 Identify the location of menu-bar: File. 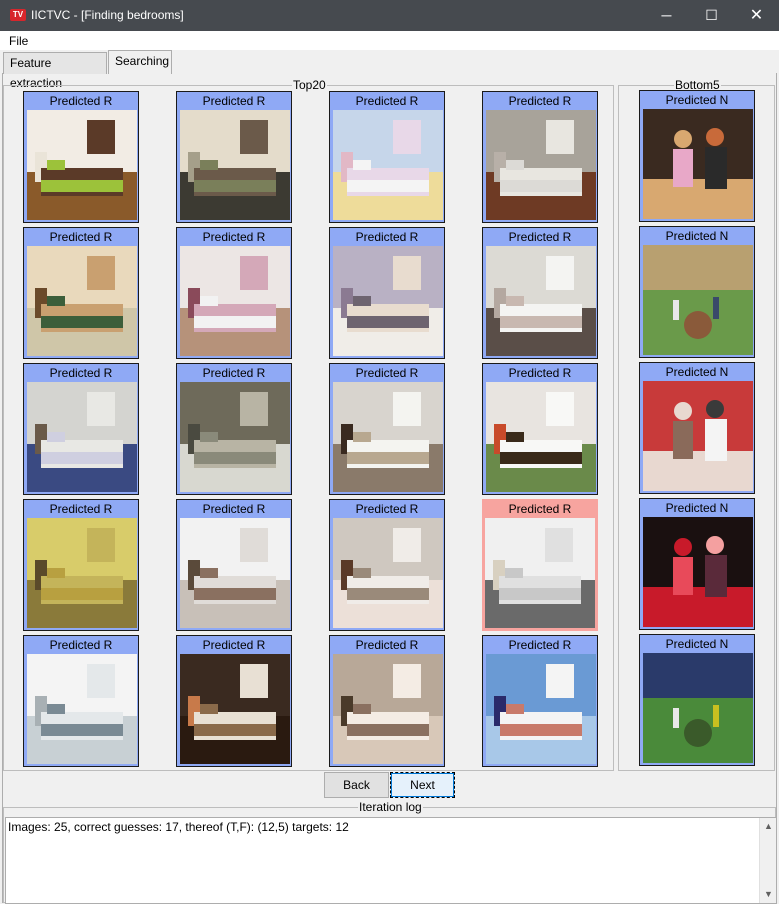
(389, 40).